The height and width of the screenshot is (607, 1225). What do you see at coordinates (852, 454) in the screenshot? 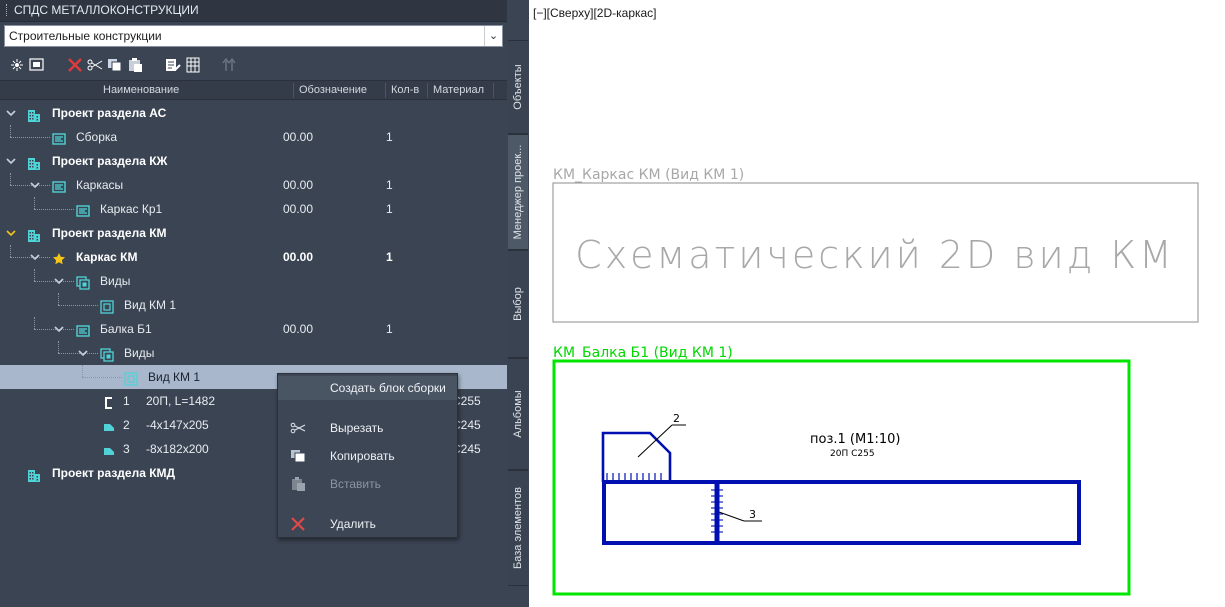
I see `profile-callout: 20П C255` at bounding box center [852, 454].